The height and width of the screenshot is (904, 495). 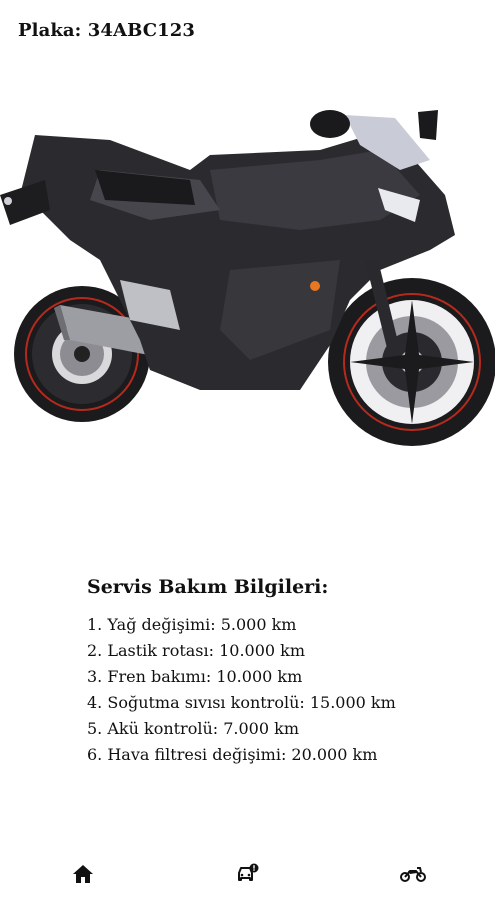 What do you see at coordinates (411, 362) in the screenshot?
I see `front-wheel` at bounding box center [411, 362].